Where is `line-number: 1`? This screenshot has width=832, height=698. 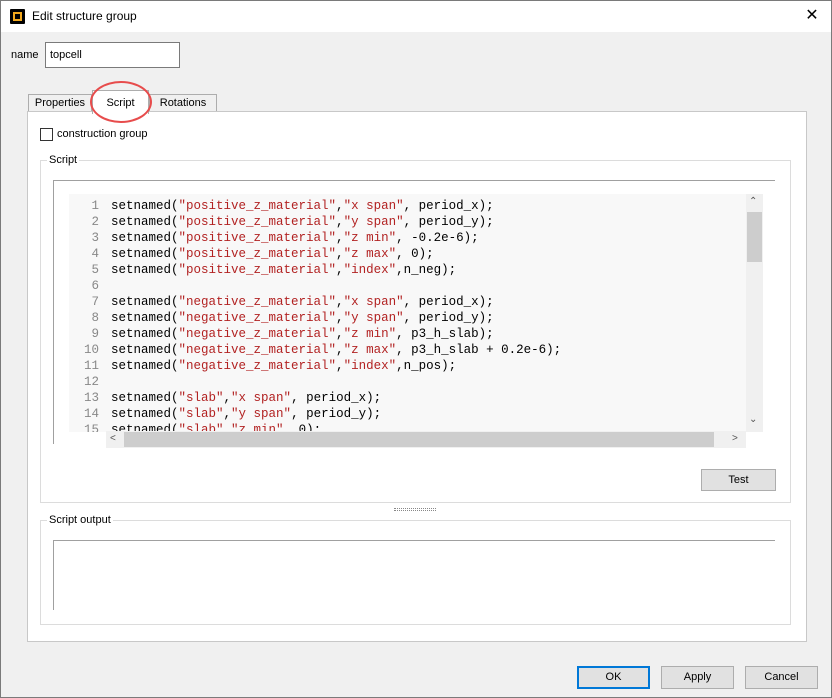 line-number: 1 is located at coordinates (95, 206).